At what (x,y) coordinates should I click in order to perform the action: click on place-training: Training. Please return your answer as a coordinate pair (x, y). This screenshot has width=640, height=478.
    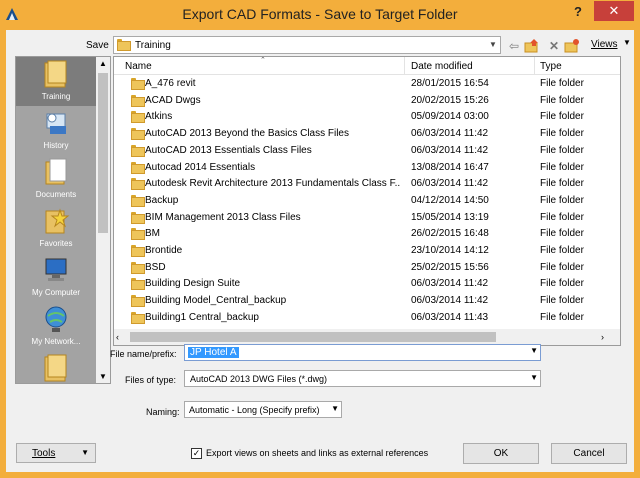
    Looking at the image, I should click on (56, 81).